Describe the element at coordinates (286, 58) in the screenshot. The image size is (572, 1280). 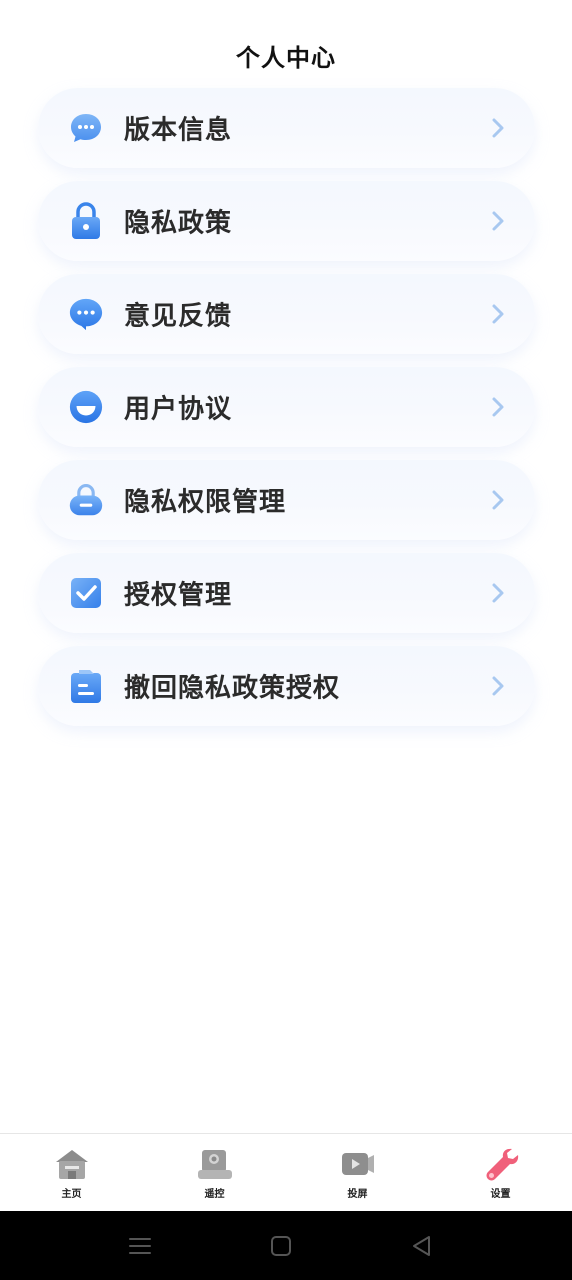
I see `page-title: 个人中心` at that location.